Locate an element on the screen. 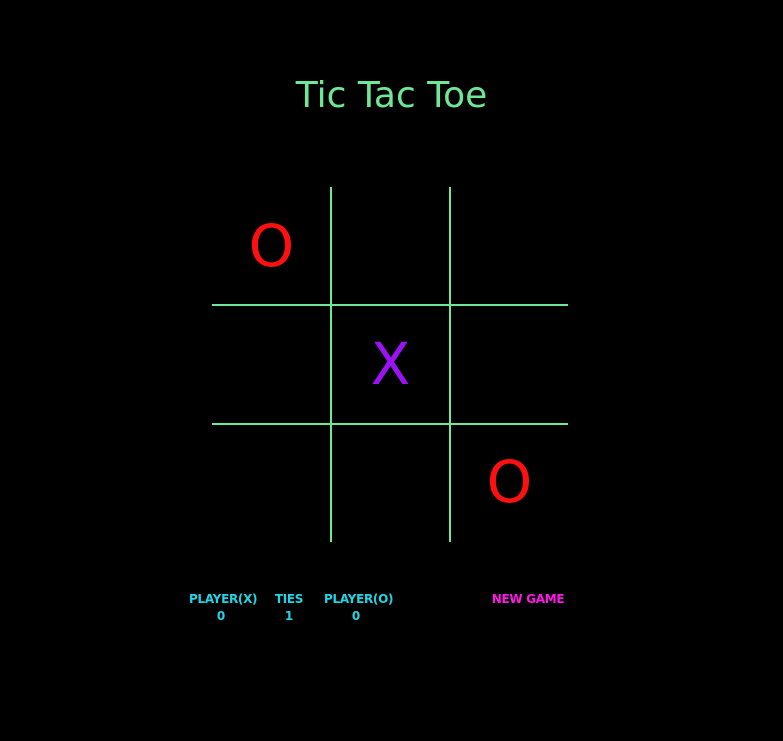 The height and width of the screenshot is (741, 783). score-player-o-label: PLAYER(O) is located at coordinates (359, 599).